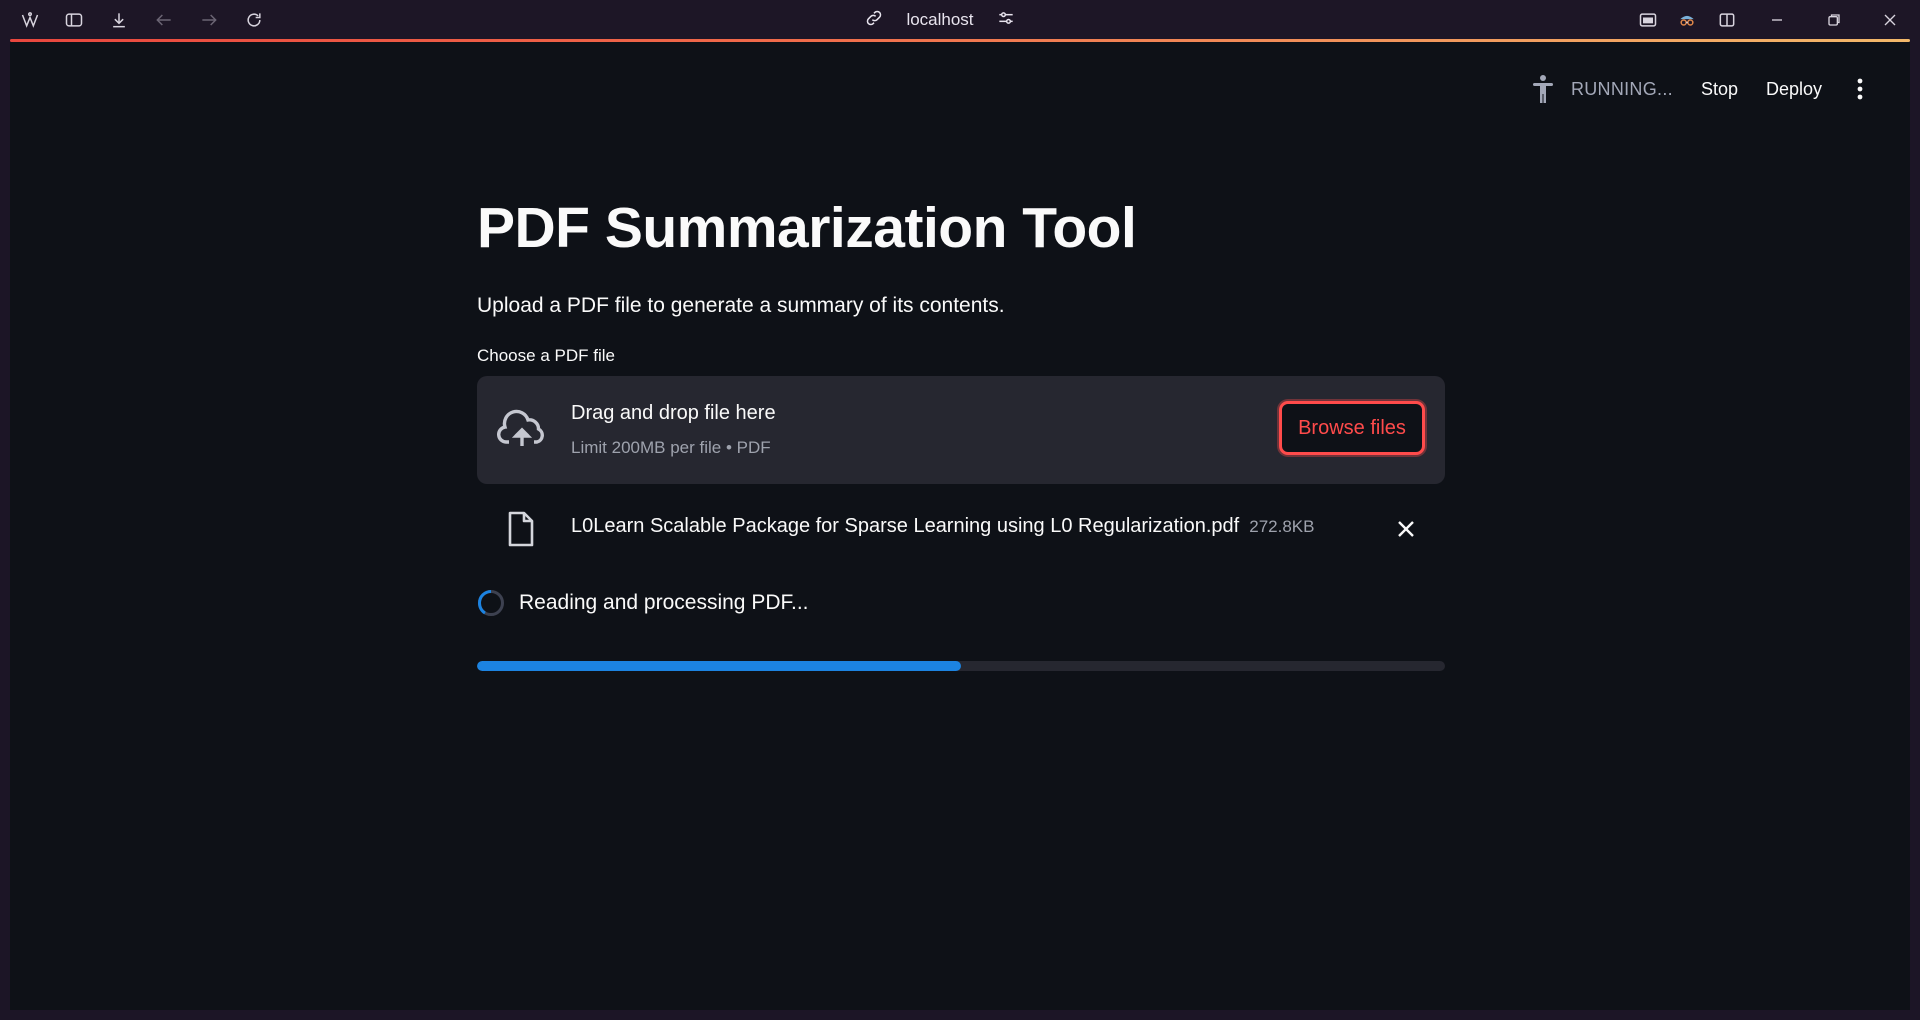  What do you see at coordinates (1542, 89) in the screenshot?
I see `running-person-icon` at bounding box center [1542, 89].